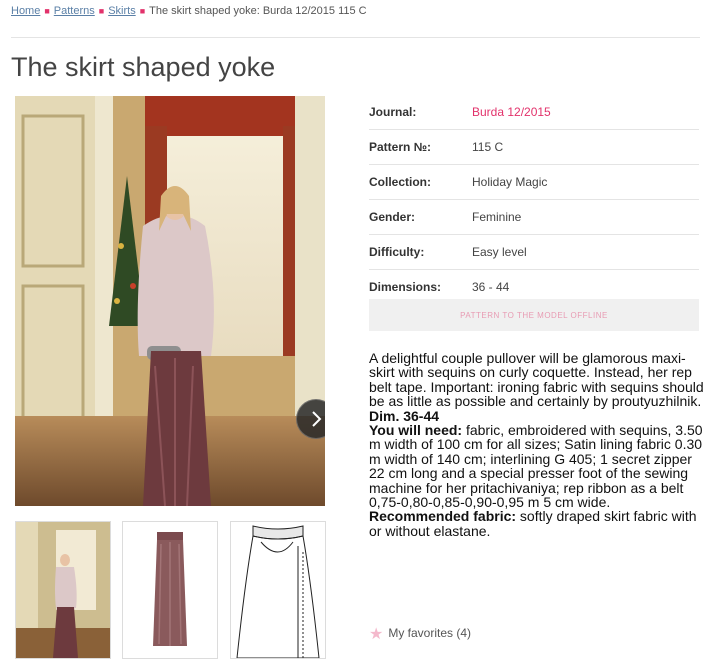 Image resolution: width=712 pixels, height=668 pixels. I want to click on pattern-offline-button: PATTERN TO THE MODEL OFFLINE, so click(534, 315).